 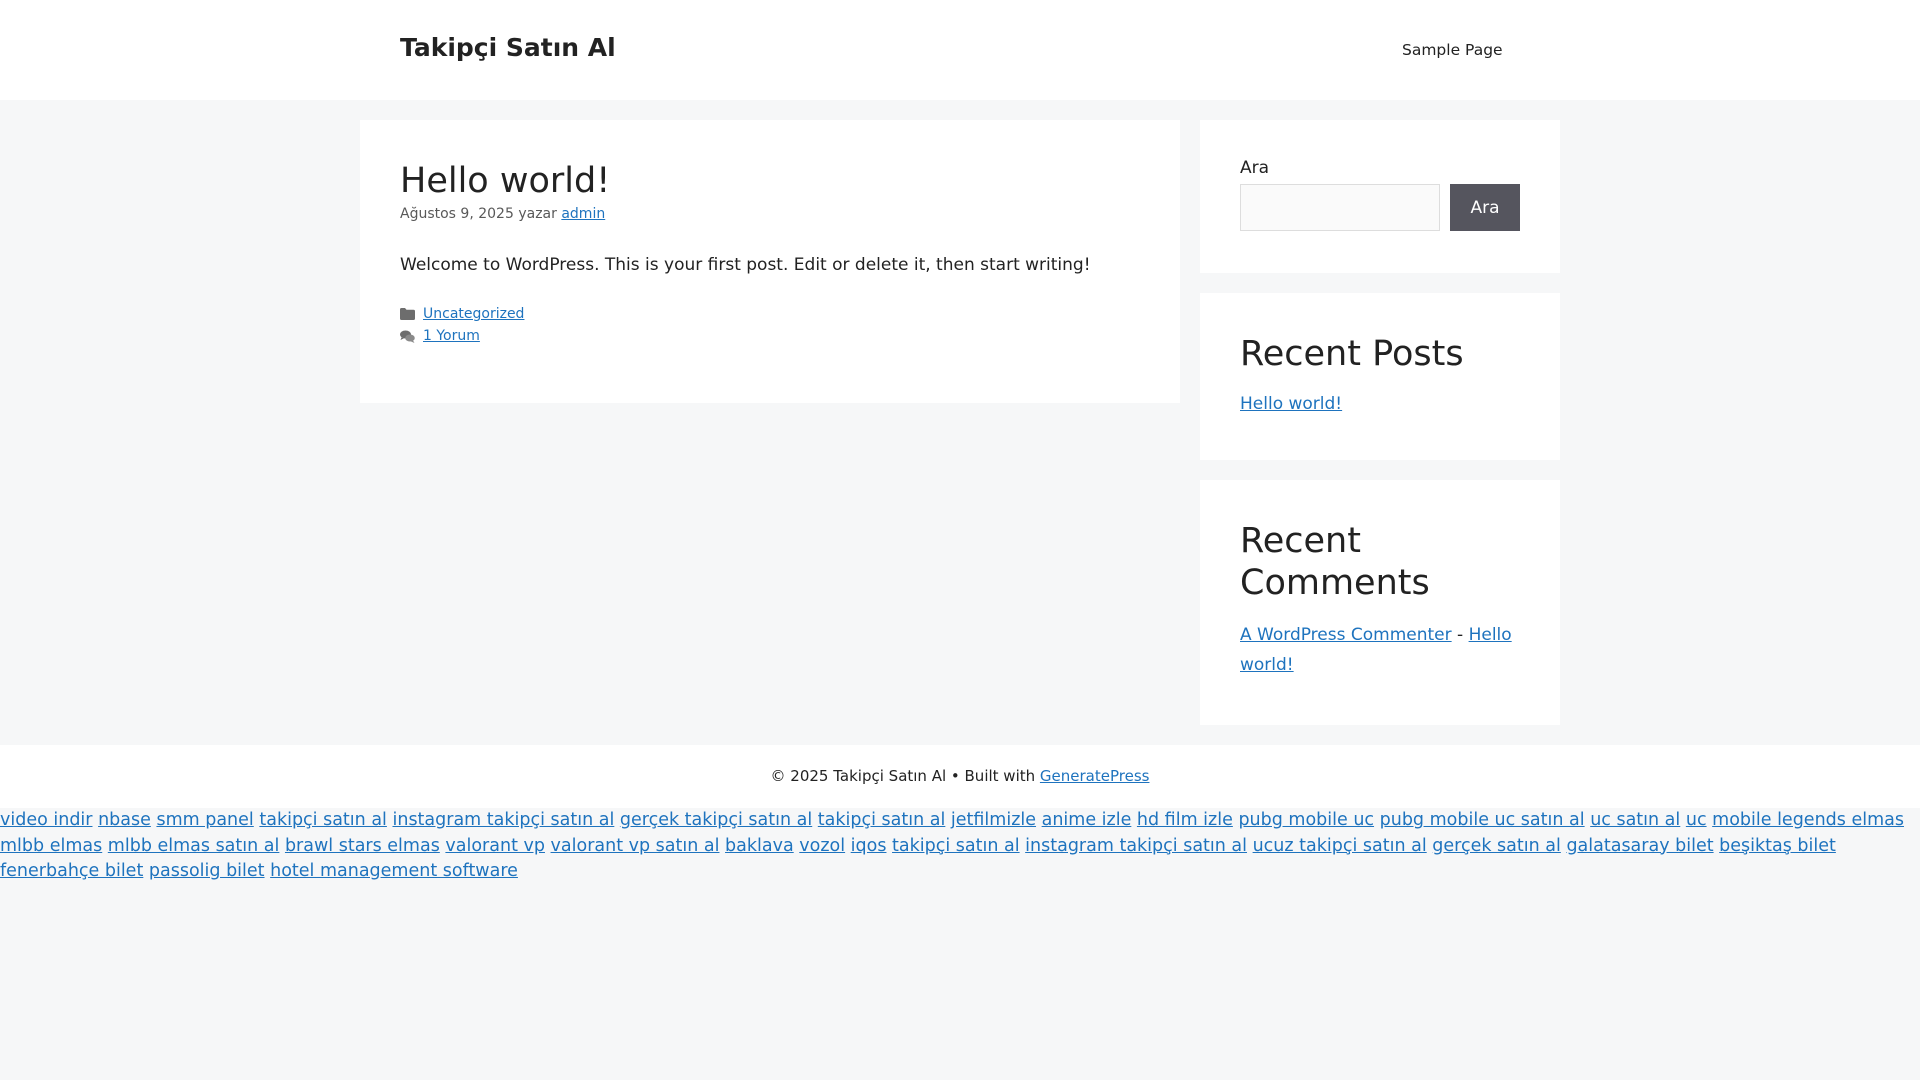 What do you see at coordinates (1306, 820) in the screenshot?
I see `footer-link: pubg mobile uc` at bounding box center [1306, 820].